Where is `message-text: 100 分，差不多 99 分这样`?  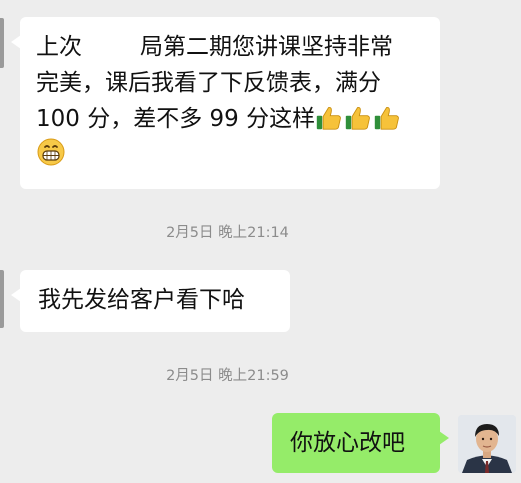
message-text: 100 分，差不多 99 分这样 is located at coordinates (176, 119).